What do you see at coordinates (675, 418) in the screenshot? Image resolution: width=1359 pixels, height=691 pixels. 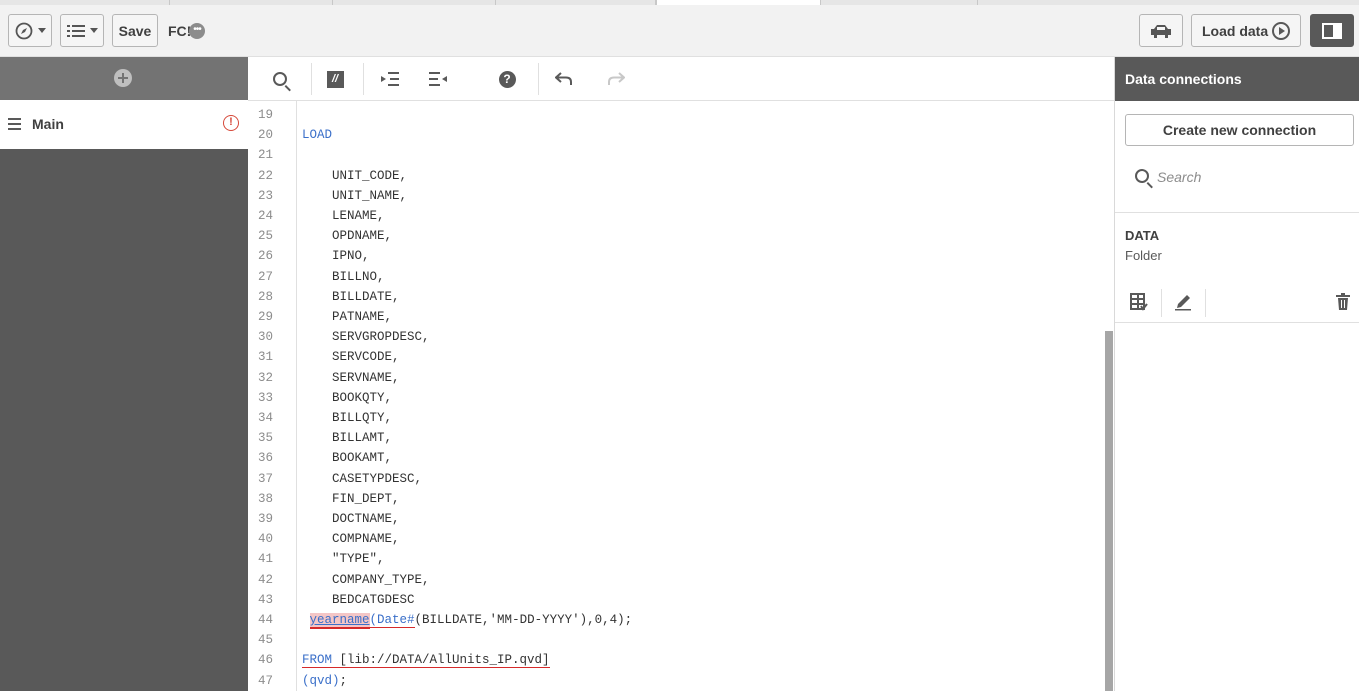 I see `code-line: 34 BILLQTY,` at bounding box center [675, 418].